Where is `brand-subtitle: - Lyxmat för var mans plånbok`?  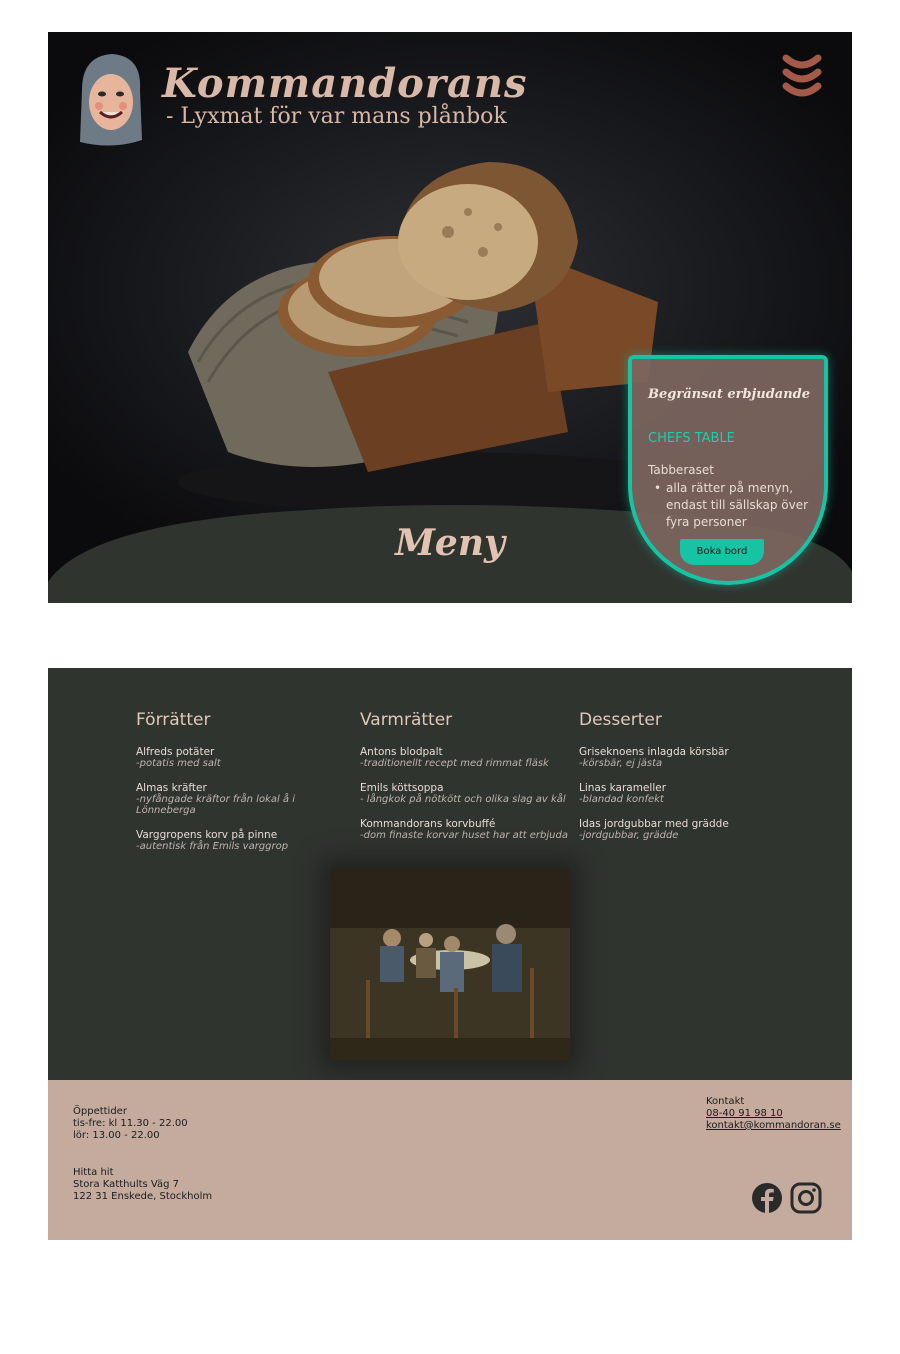
brand-subtitle: - Lyxmat för var mans plånbok is located at coordinates (336, 116).